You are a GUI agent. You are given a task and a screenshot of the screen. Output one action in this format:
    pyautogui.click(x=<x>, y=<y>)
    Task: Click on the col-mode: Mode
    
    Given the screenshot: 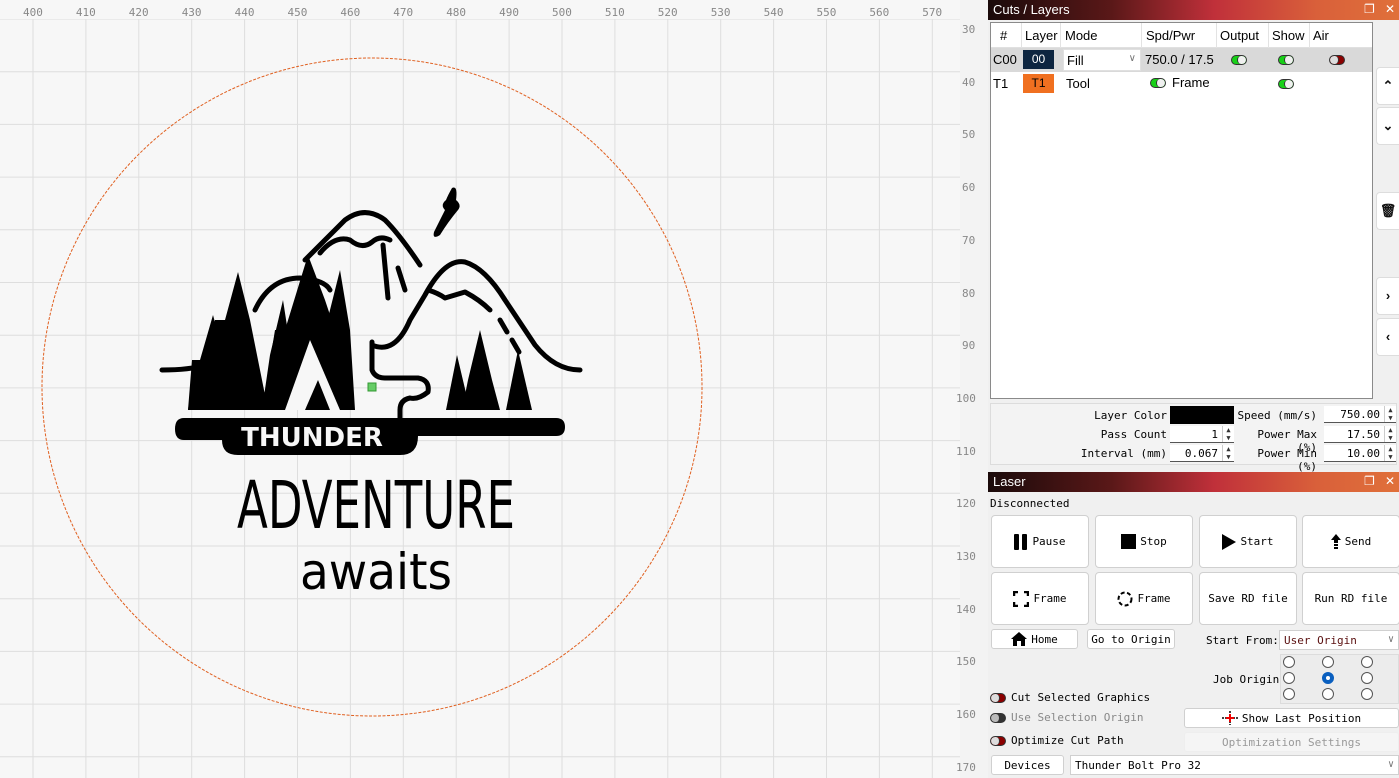 What is the action you would take?
    pyautogui.click(x=1081, y=35)
    